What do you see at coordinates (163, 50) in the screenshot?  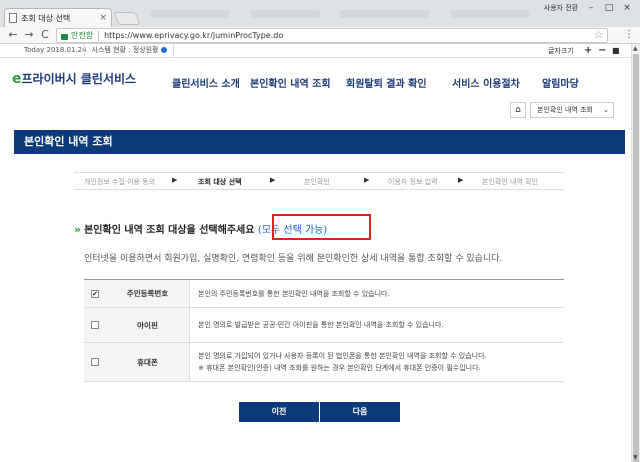 I see `status-dot-icon` at bounding box center [163, 50].